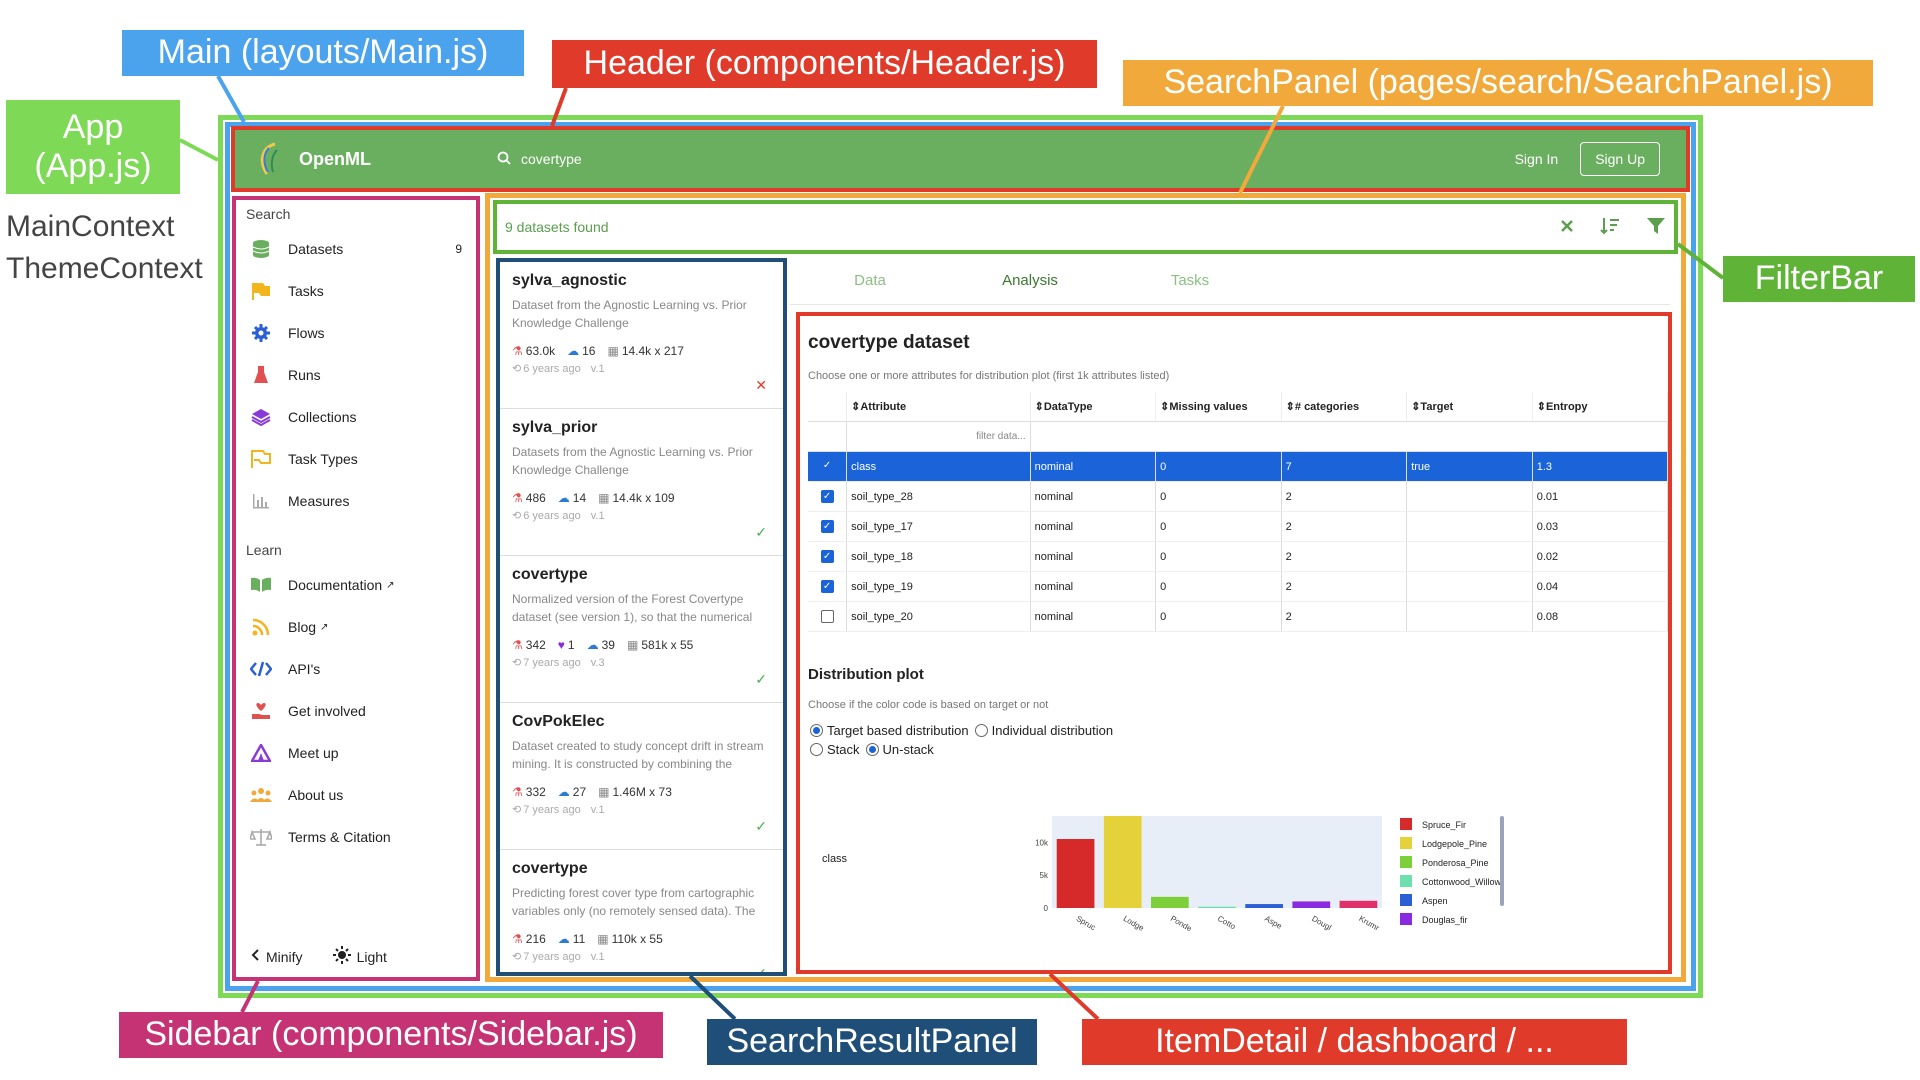 The image size is (1920, 1080). I want to click on filterbar-frame, so click(1085, 227).